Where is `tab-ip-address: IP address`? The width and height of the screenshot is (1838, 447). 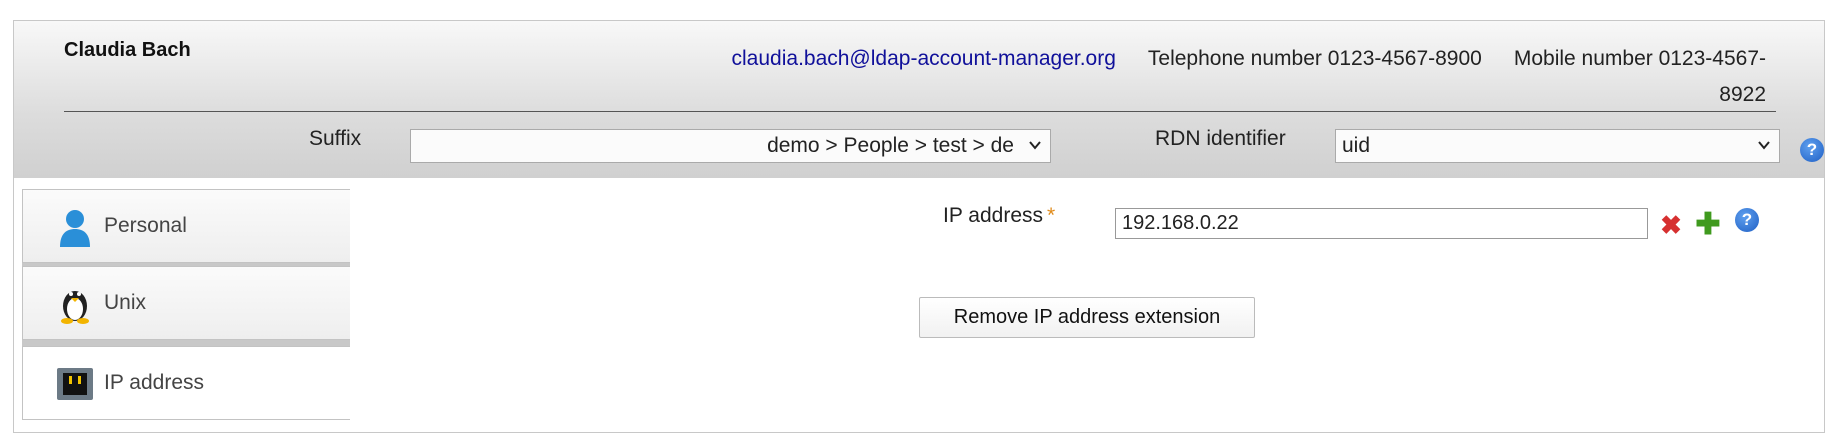
tab-ip-address: IP address is located at coordinates (186, 383).